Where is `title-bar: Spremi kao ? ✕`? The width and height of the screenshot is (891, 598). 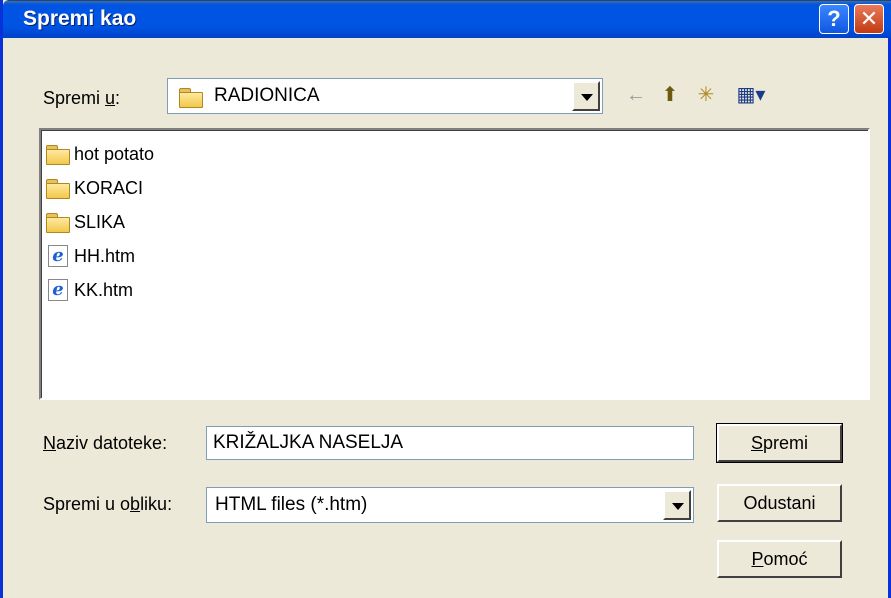
title-bar: Spremi kao ? ✕ is located at coordinates (447, 19).